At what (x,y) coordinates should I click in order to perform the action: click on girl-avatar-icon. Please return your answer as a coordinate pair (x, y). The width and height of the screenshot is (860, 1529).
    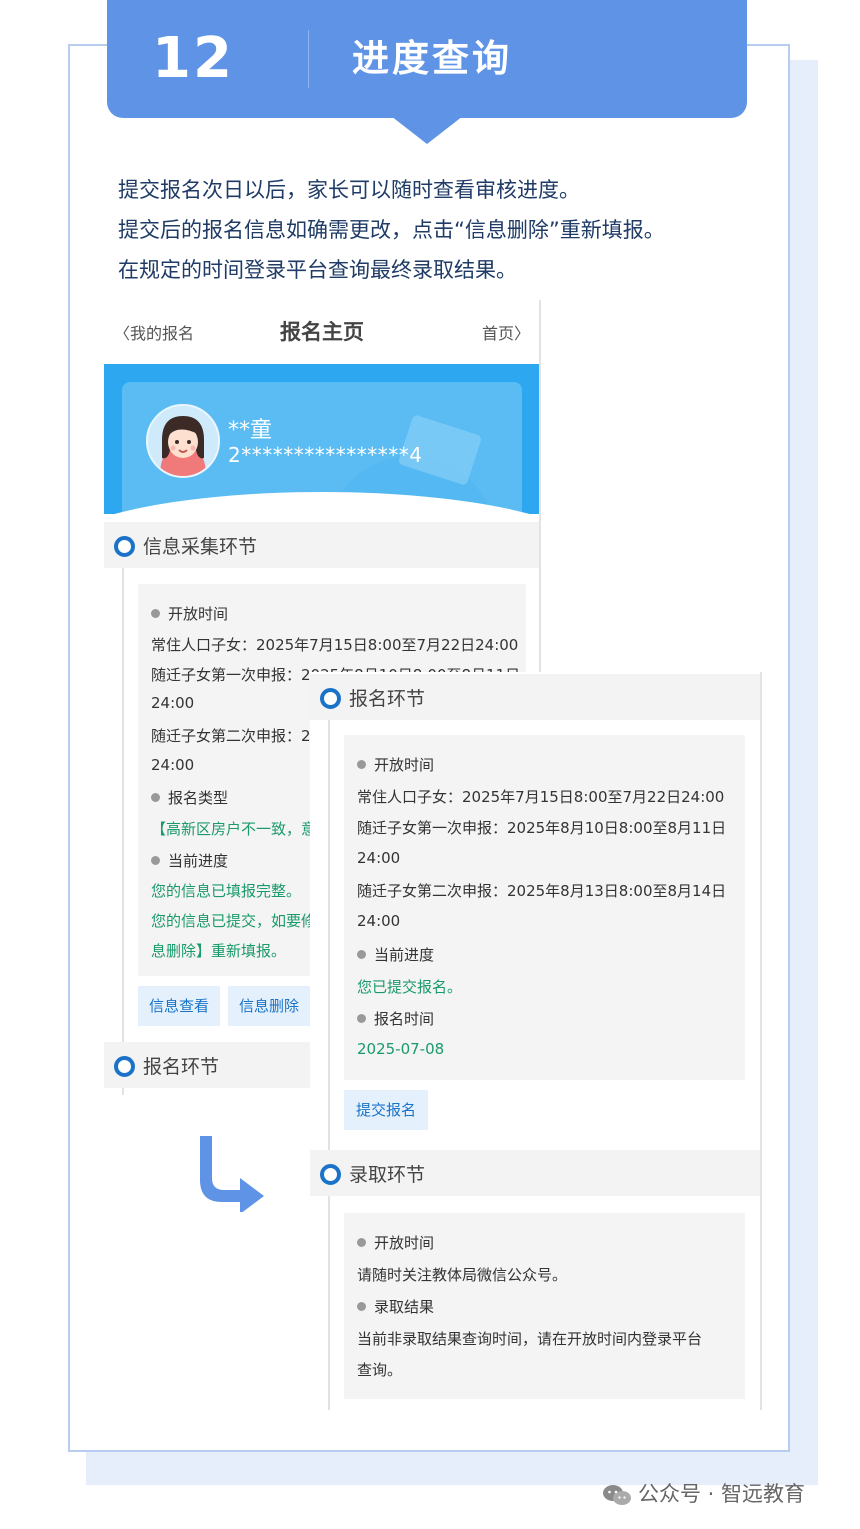
    Looking at the image, I should click on (183, 441).